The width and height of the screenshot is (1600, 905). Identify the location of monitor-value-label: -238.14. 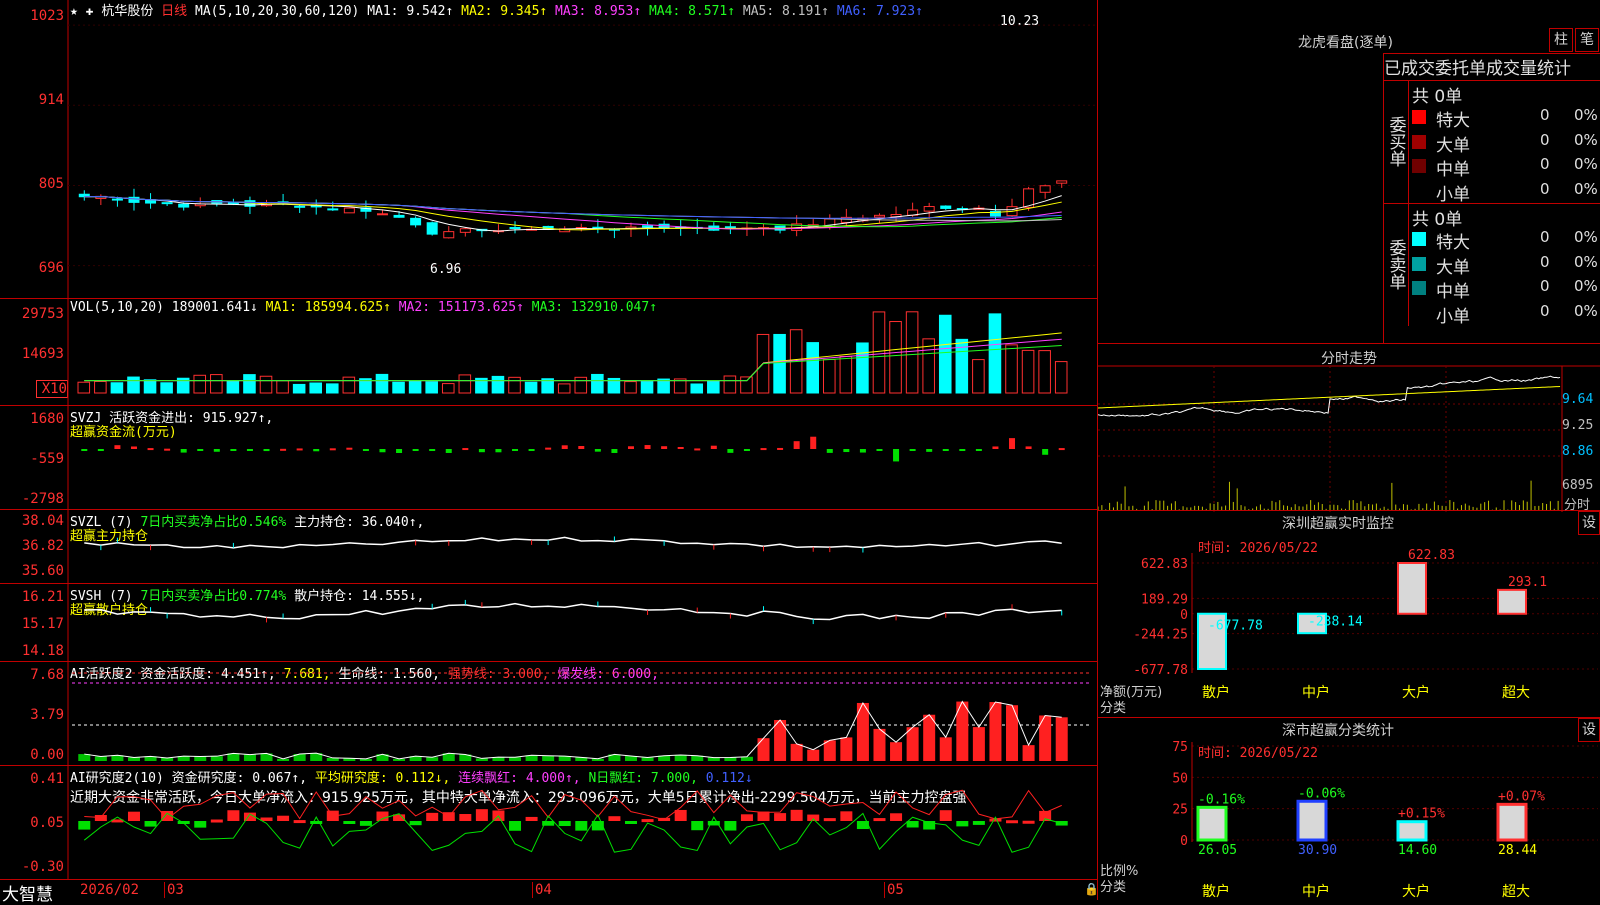
(1335, 622).